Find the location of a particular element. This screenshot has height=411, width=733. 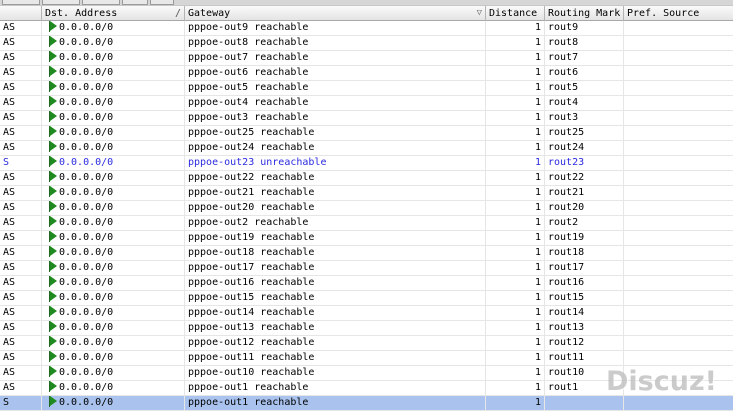

column-header-pref-source: Pref. Source is located at coordinates (678, 13).